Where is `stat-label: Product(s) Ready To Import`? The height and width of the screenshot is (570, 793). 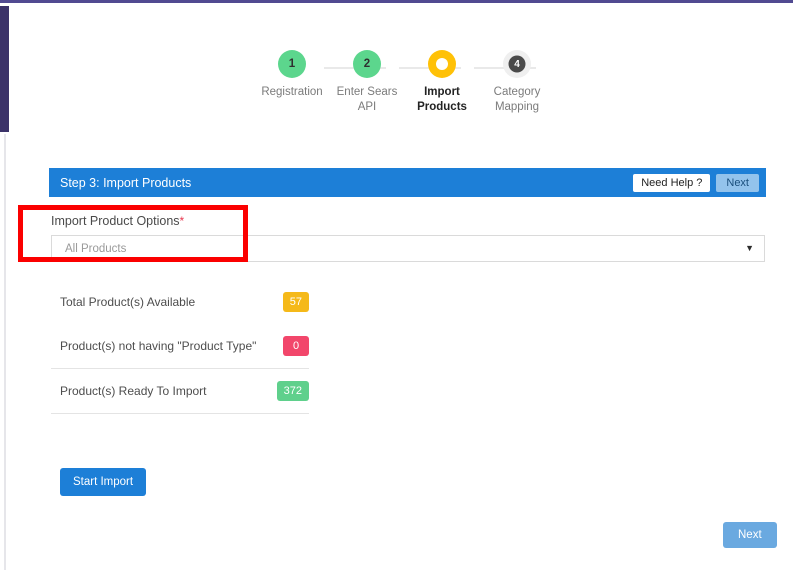 stat-label: Product(s) Ready To Import is located at coordinates (133, 391).